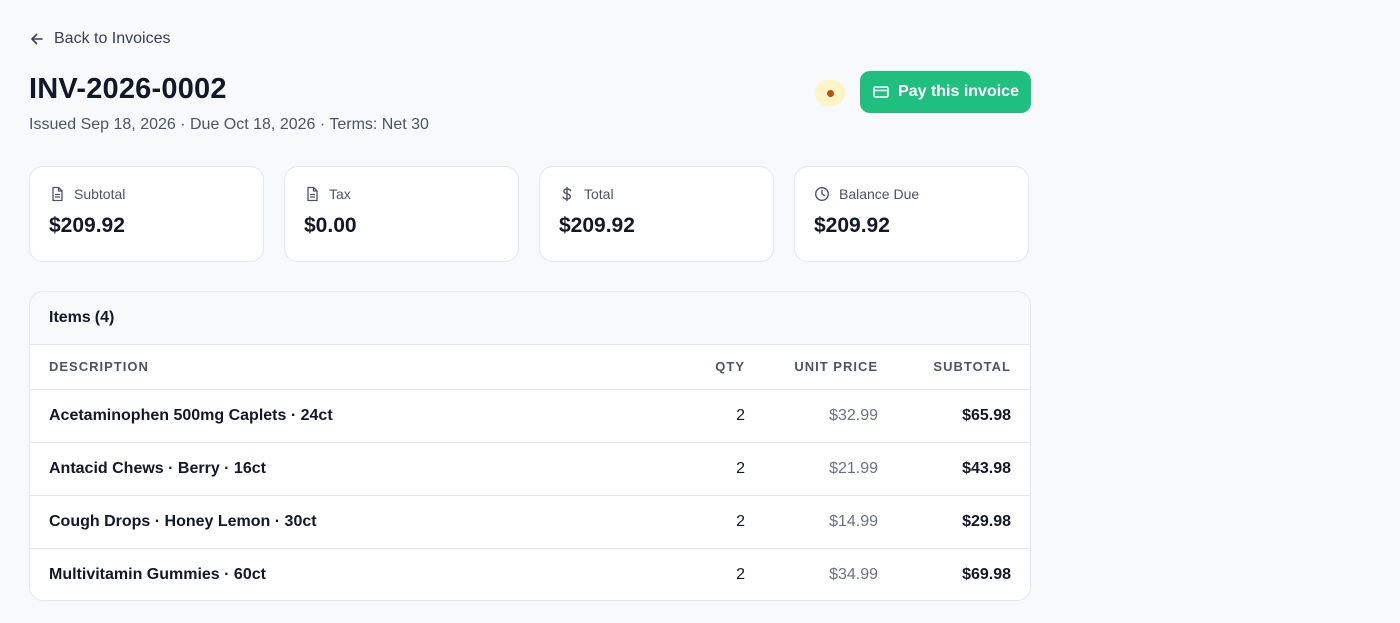 This screenshot has width=1400, height=623. I want to click on table-header-row: DESCRIPTION QTY UNIT PRICE SUBTOTAL, so click(530, 367).